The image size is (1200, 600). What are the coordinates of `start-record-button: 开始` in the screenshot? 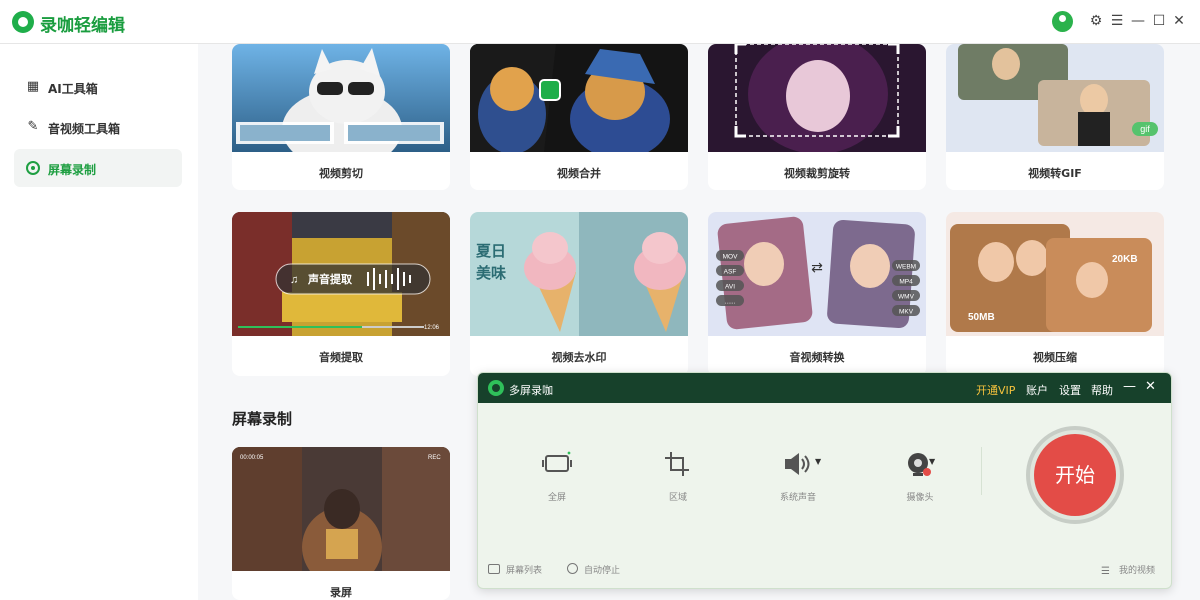 It's located at (1075, 475).